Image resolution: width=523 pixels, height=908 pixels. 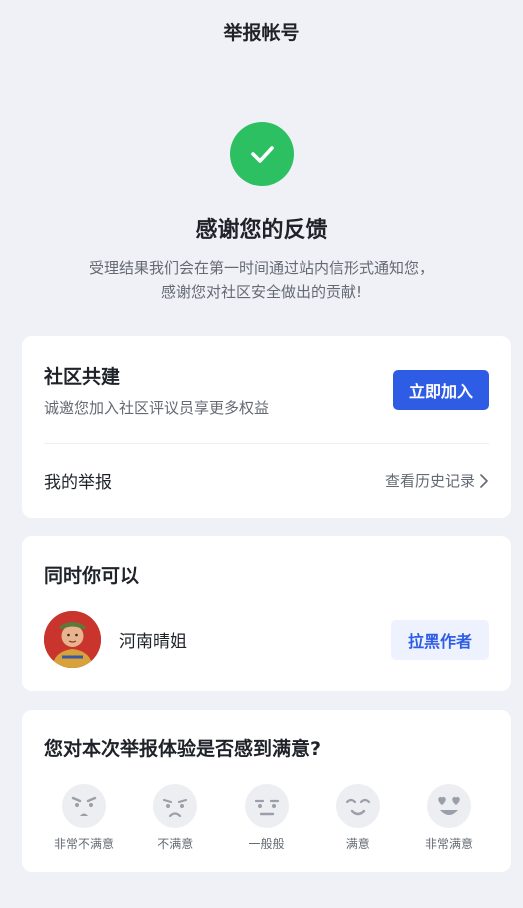 I want to click on rating-label: 非常满意, so click(x=448, y=844).